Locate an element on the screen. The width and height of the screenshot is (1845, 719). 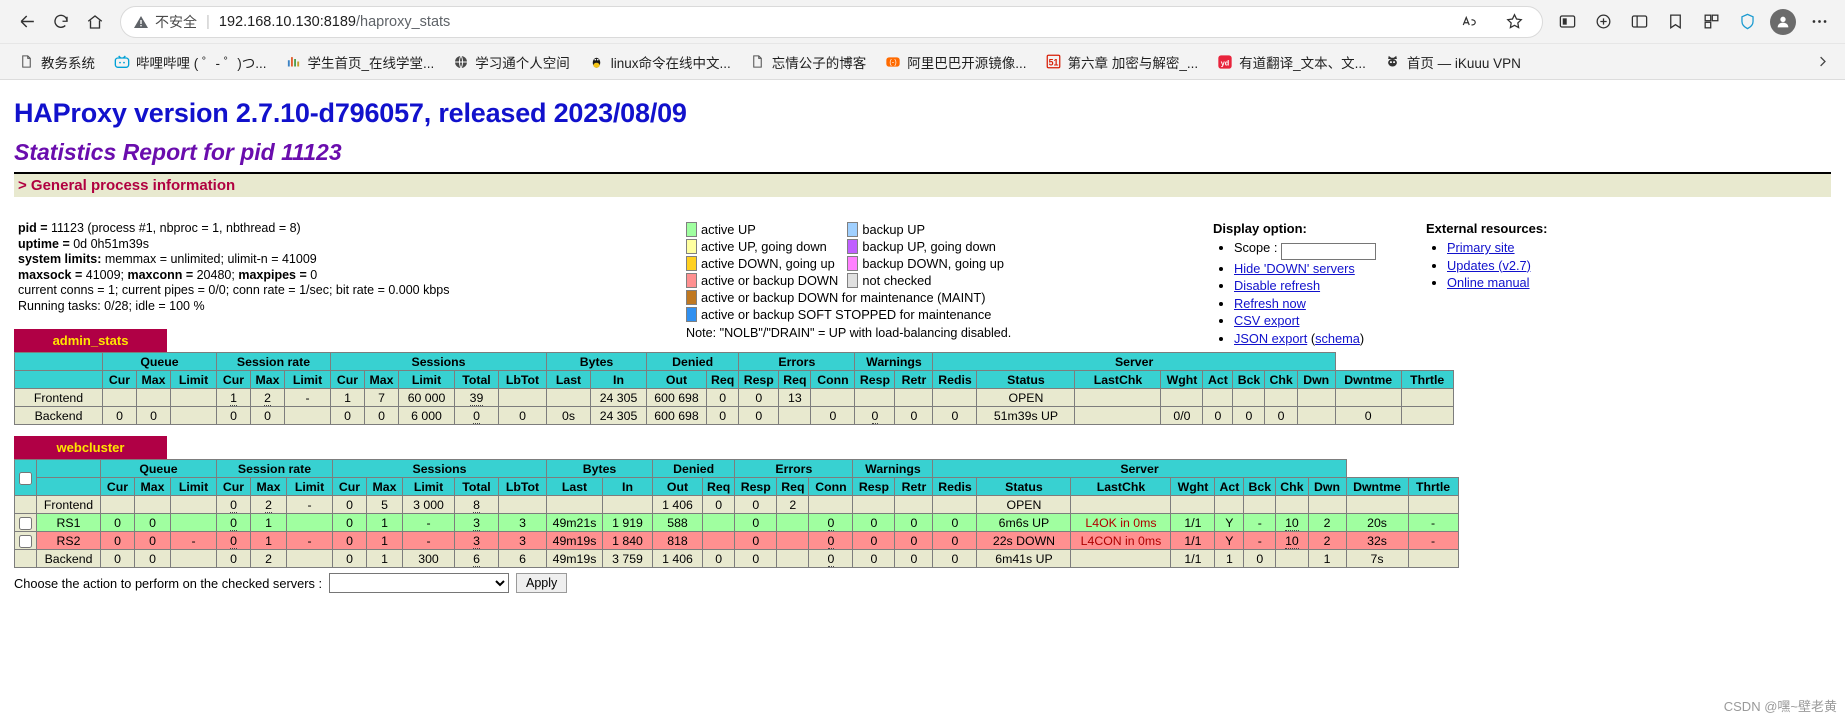
bookmark-ikuuu-vpn: 首页 — iKuuu VPN is located at coordinates (1452, 62).